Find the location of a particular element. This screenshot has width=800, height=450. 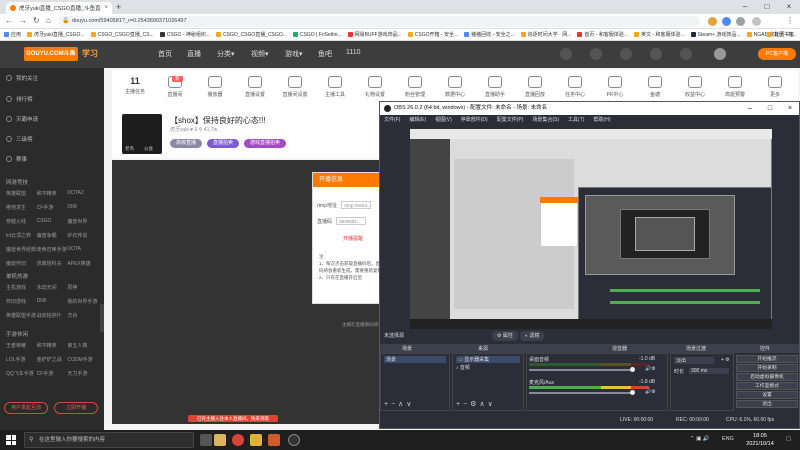

stream-warning: 开播提醒 is located at coordinates (353, 238).